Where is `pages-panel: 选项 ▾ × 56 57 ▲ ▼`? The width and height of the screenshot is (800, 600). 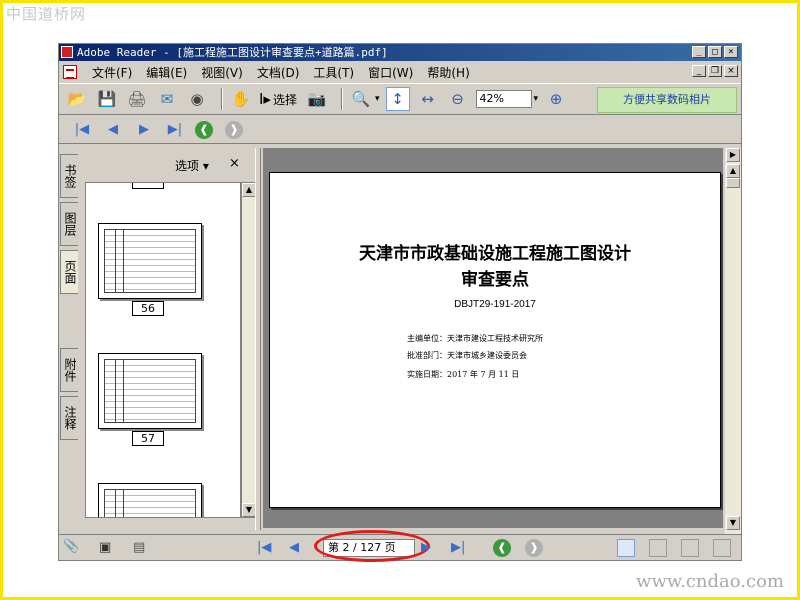
pages-panel: 选项 ▾ × 56 57 ▲ ▼ is located at coordinates (168, 339).